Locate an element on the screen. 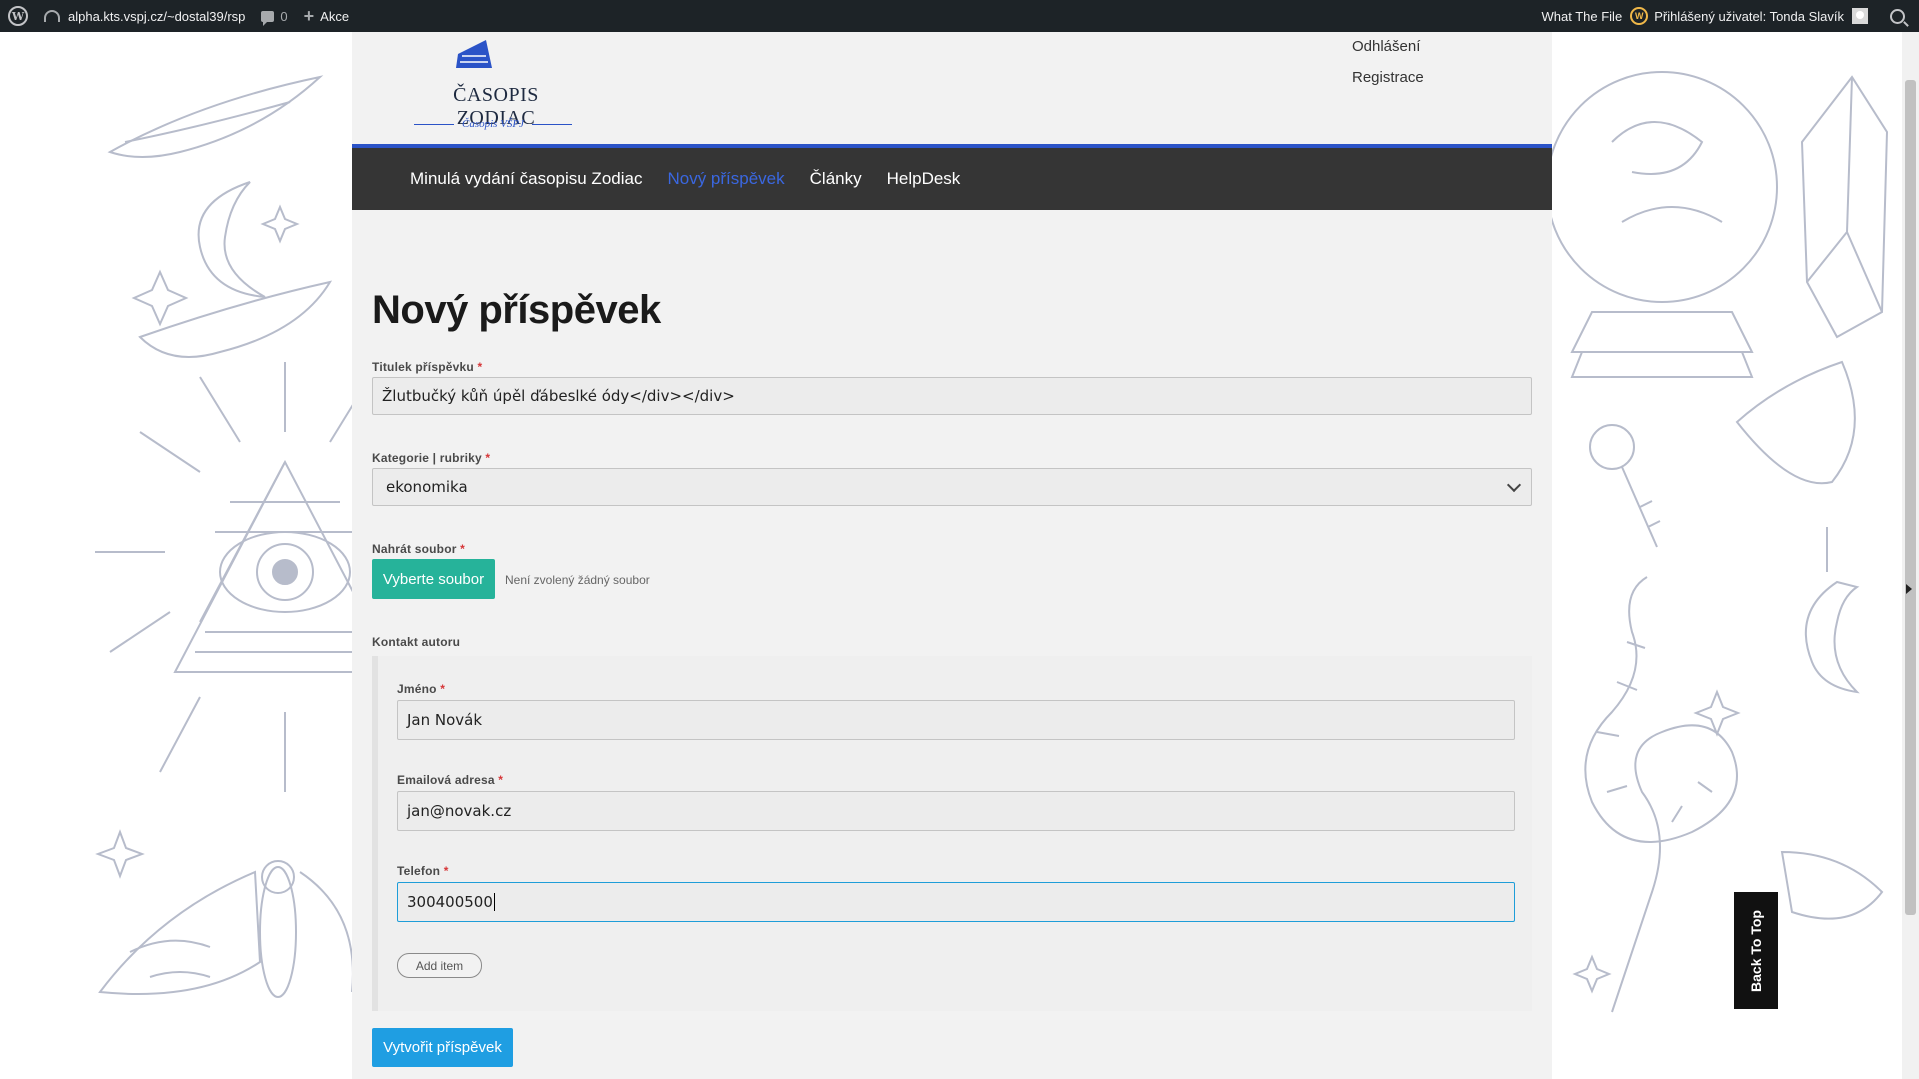 Image resolution: width=1919 pixels, height=1079 pixels. chevron-down-icon is located at coordinates (1514, 485).